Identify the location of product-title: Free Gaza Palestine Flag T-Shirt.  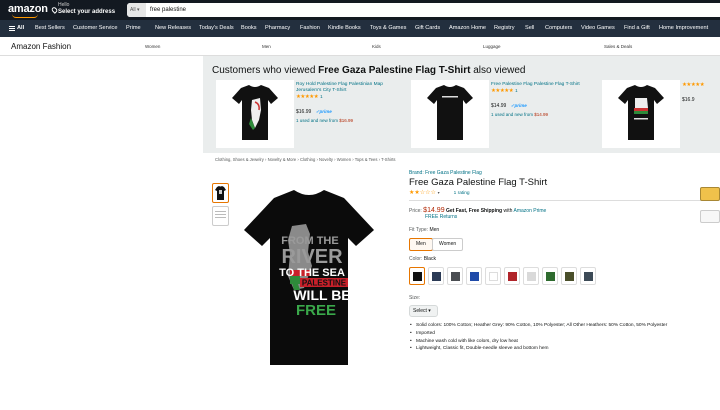
(478, 182).